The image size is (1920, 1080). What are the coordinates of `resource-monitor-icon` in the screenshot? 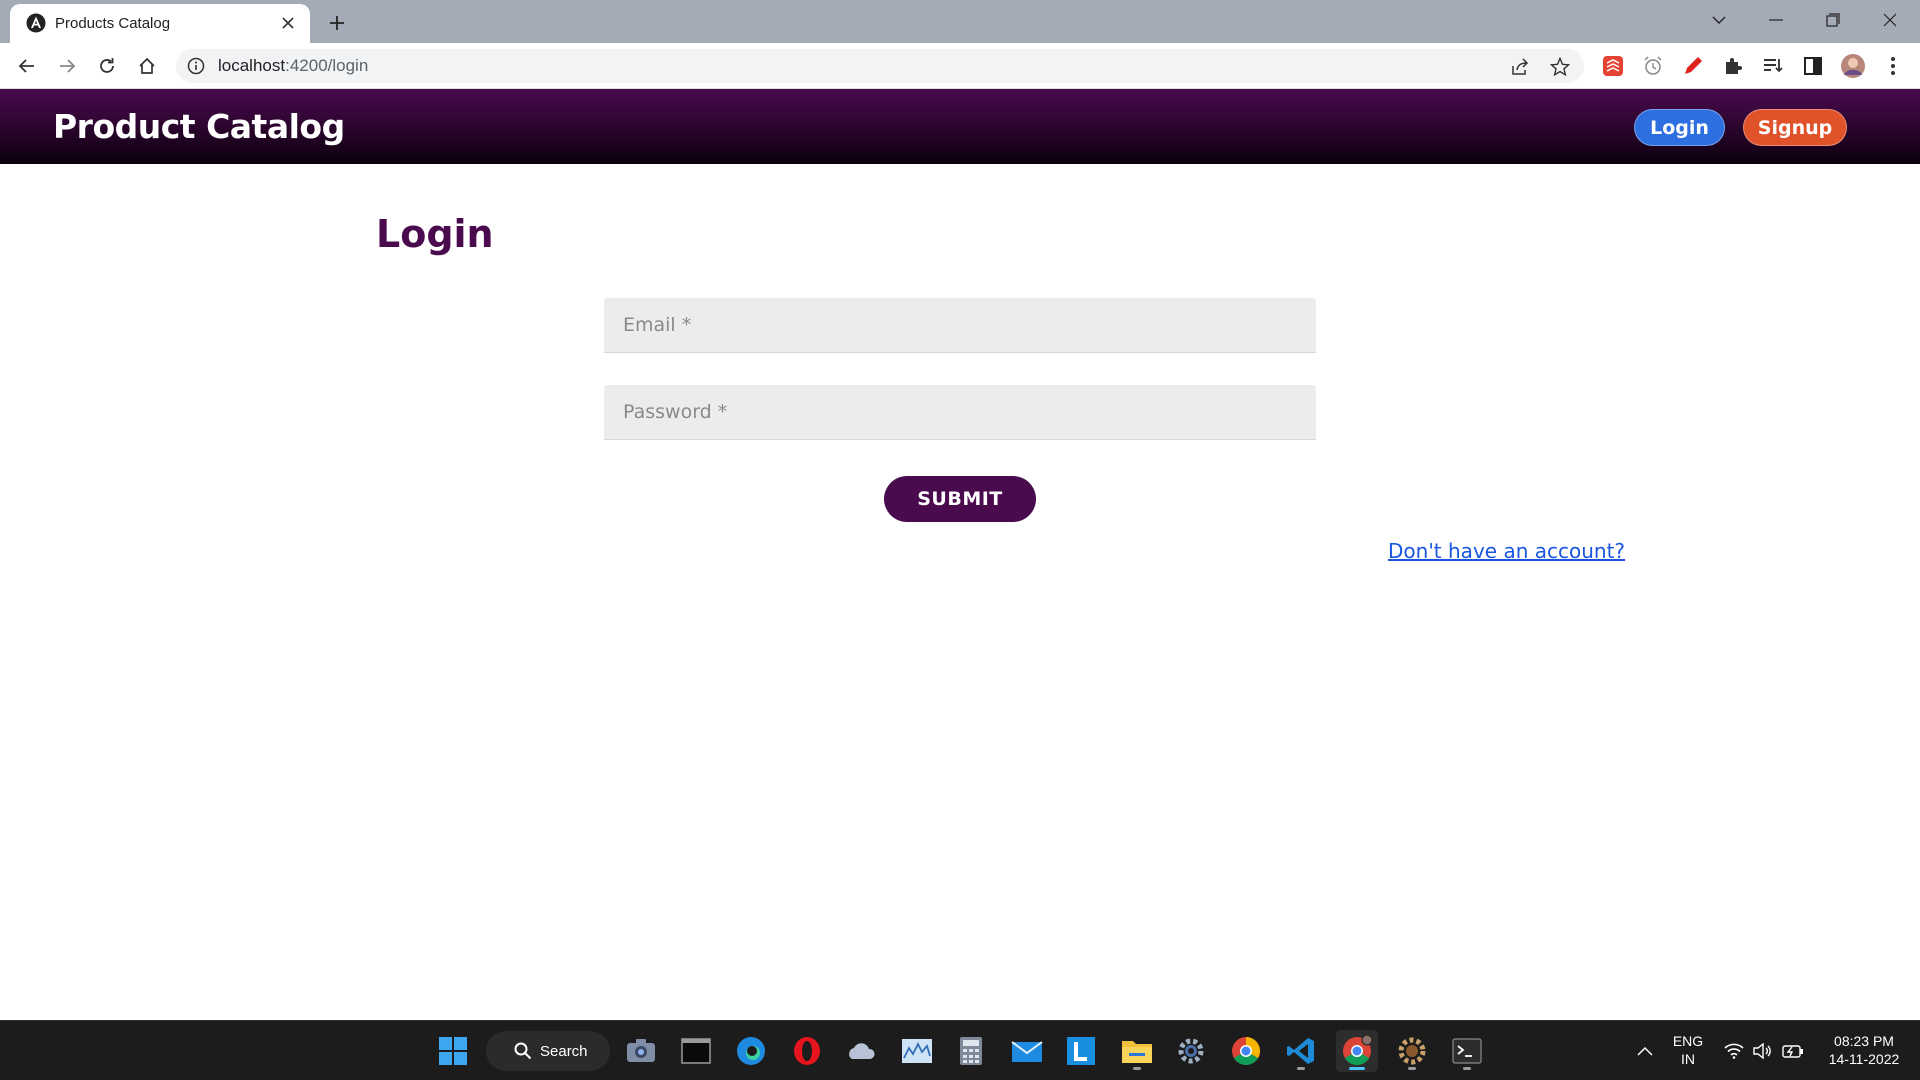 It's located at (917, 1051).